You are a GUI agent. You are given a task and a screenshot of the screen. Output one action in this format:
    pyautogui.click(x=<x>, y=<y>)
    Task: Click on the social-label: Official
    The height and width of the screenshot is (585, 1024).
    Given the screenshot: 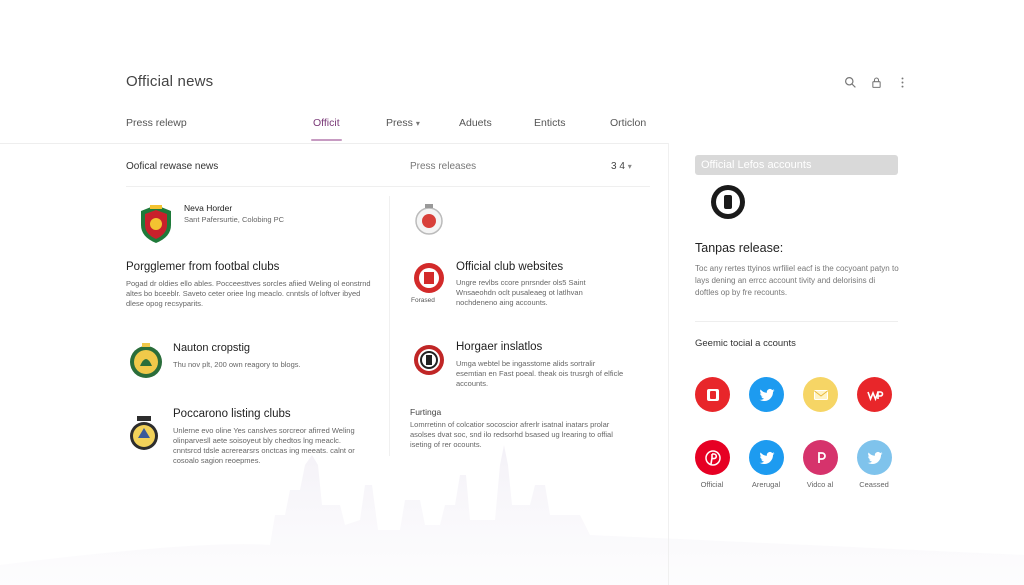 What is the action you would take?
    pyautogui.click(x=712, y=484)
    